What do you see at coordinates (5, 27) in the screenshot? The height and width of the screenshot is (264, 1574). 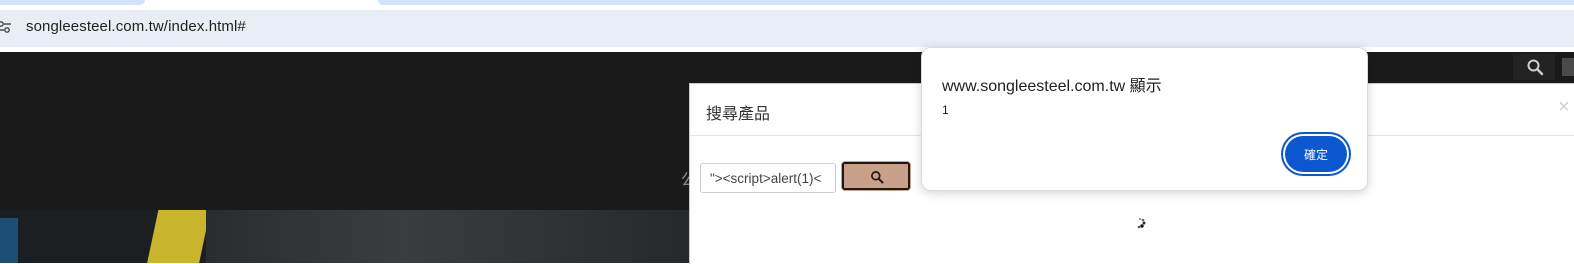 I see `tune-icon` at bounding box center [5, 27].